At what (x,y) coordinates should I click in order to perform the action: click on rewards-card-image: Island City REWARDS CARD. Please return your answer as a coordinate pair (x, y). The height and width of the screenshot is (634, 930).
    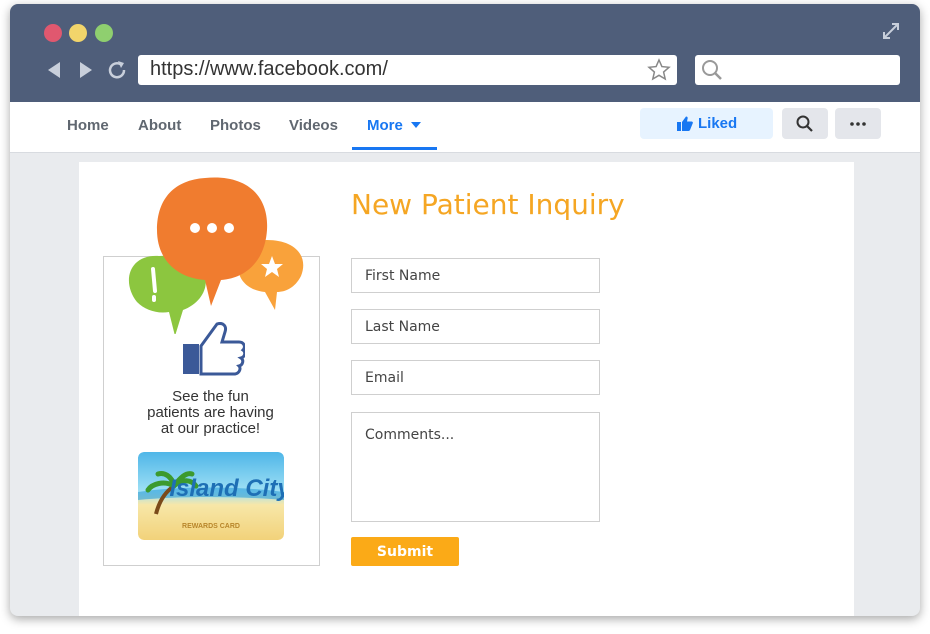
    Looking at the image, I should click on (211, 496).